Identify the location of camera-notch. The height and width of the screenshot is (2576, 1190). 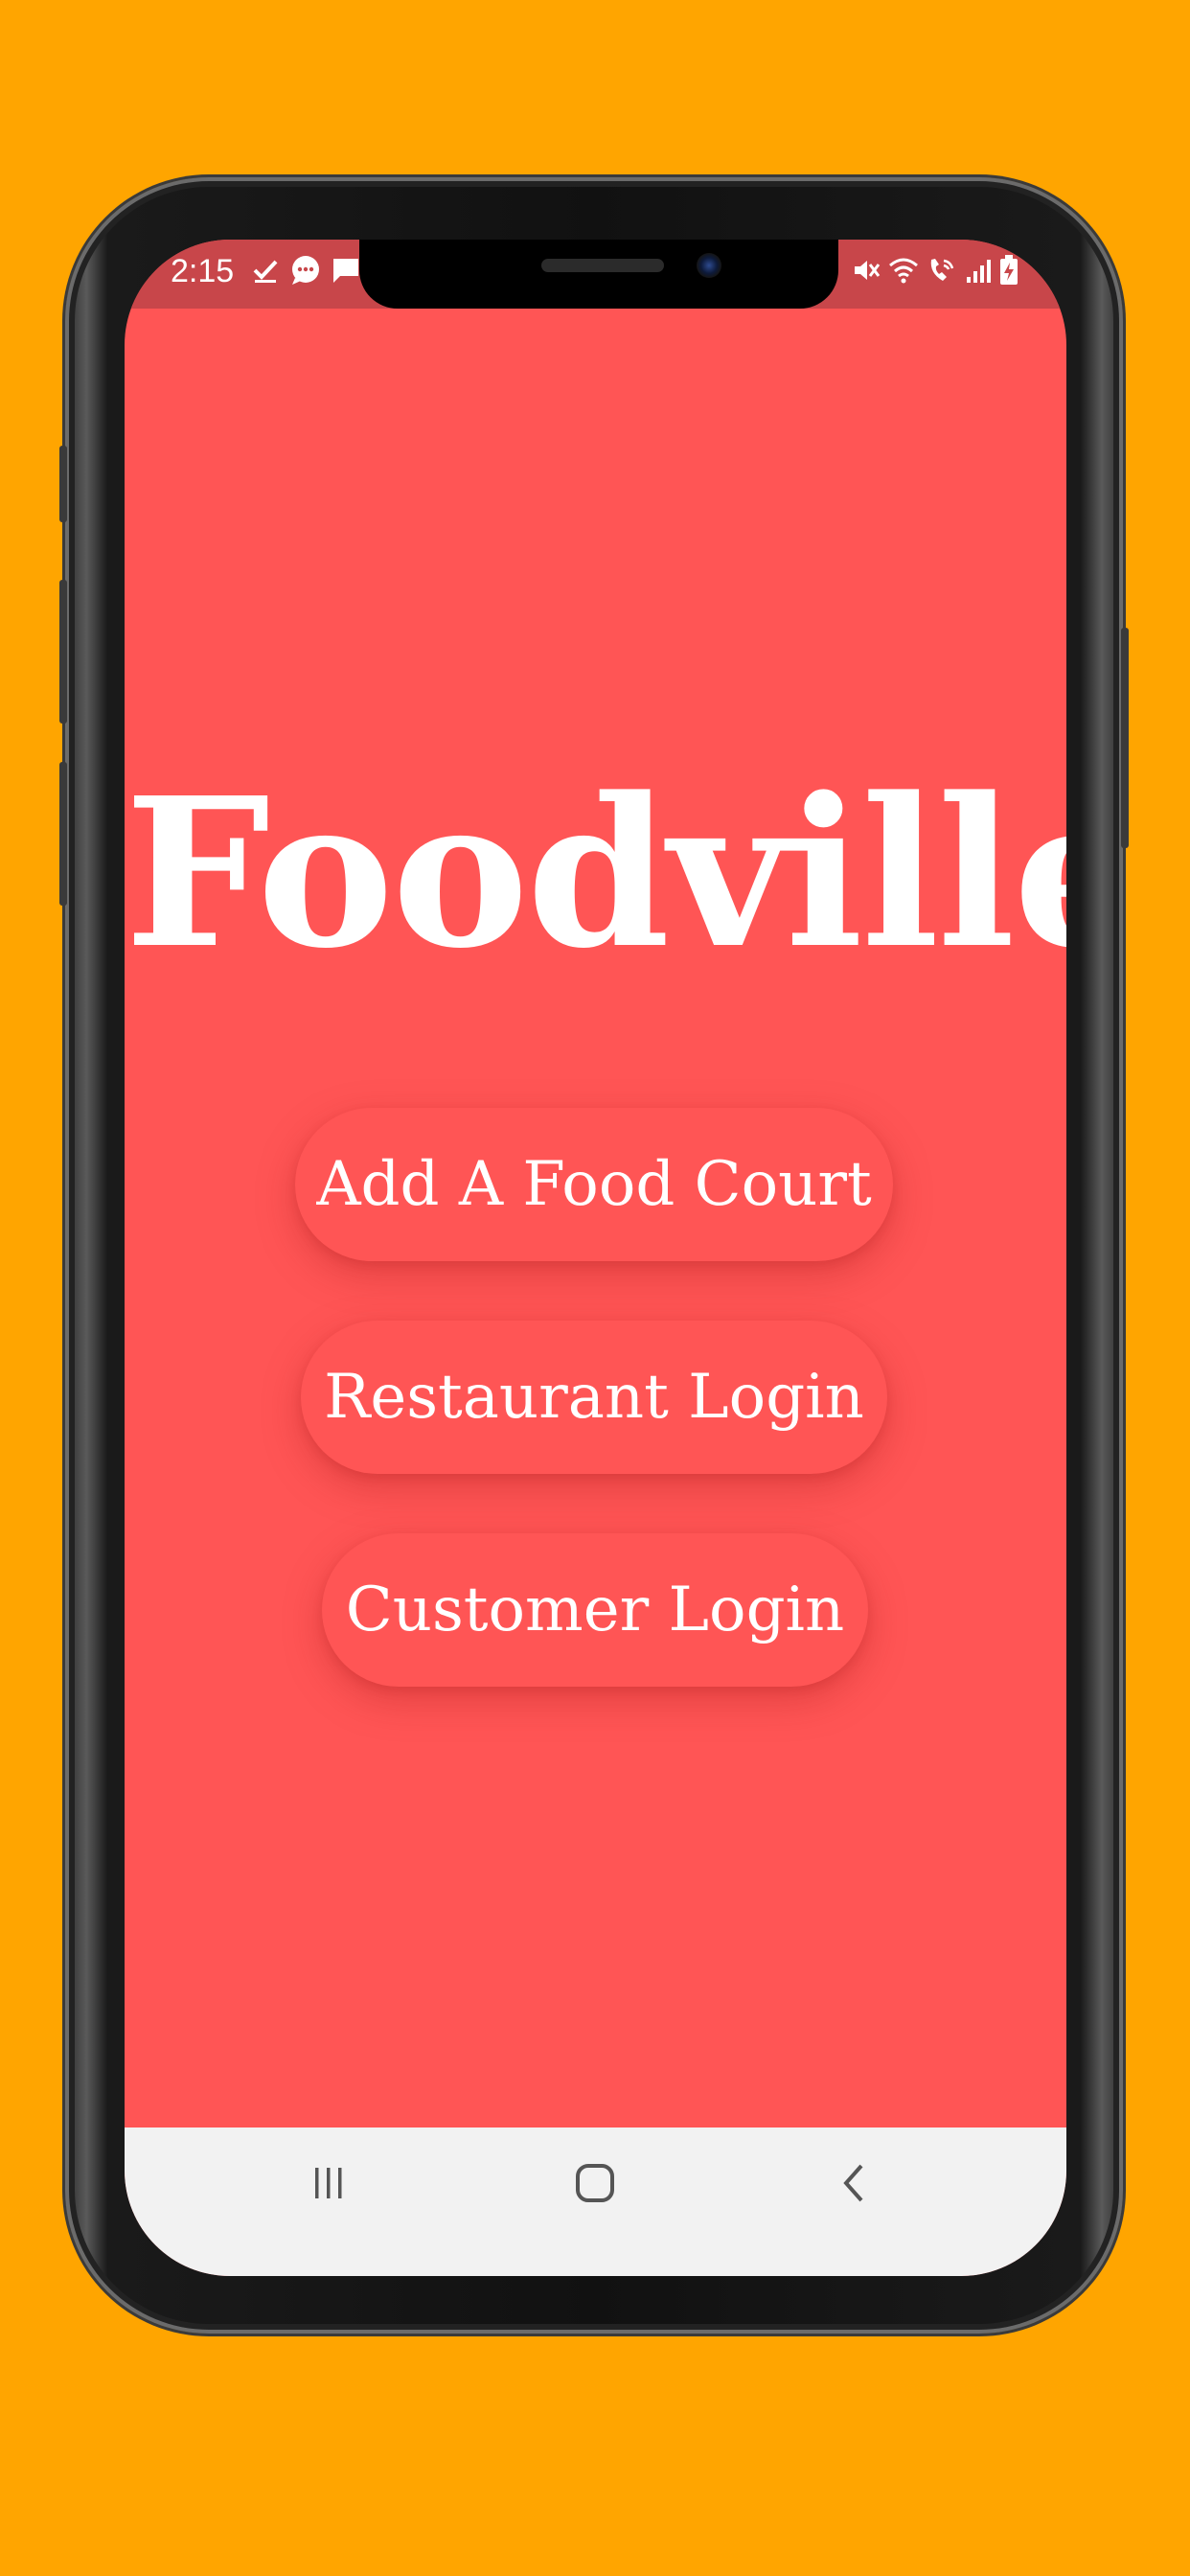
(599, 274).